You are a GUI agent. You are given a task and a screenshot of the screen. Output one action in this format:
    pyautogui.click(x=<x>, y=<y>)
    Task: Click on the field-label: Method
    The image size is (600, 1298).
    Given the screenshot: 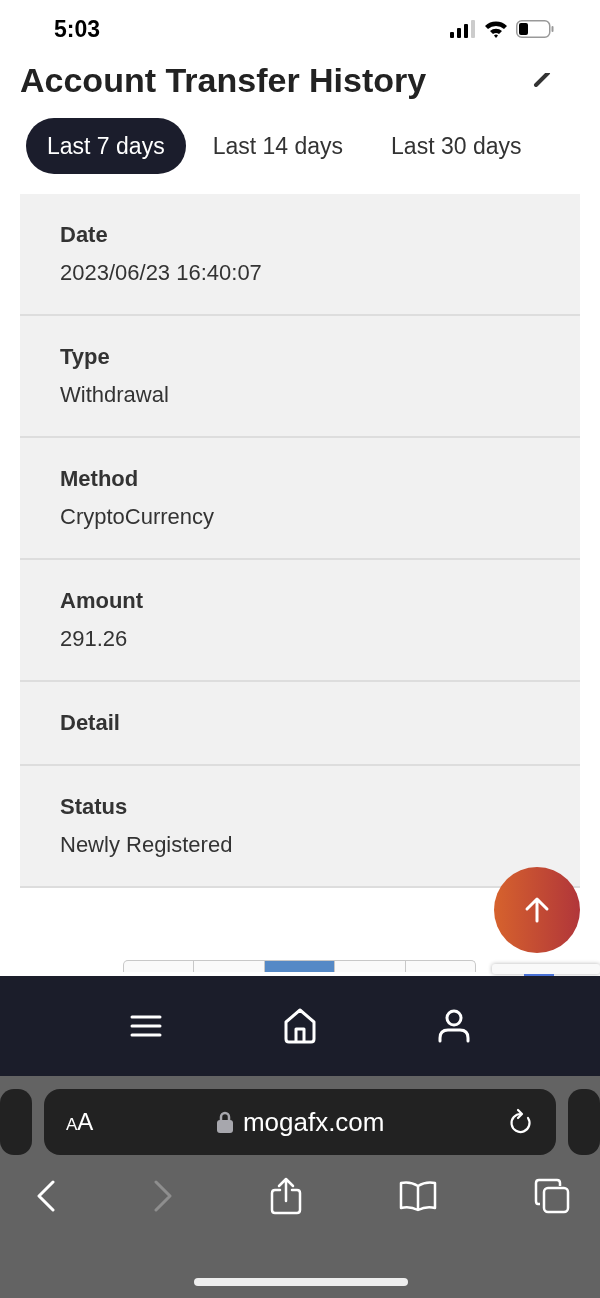 What is the action you would take?
    pyautogui.click(x=100, y=479)
    